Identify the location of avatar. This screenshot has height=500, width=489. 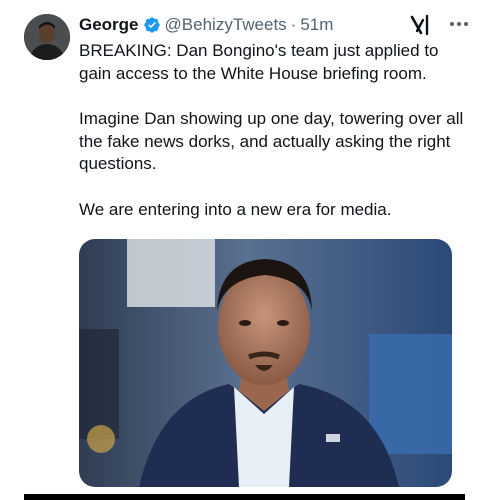
(47, 37).